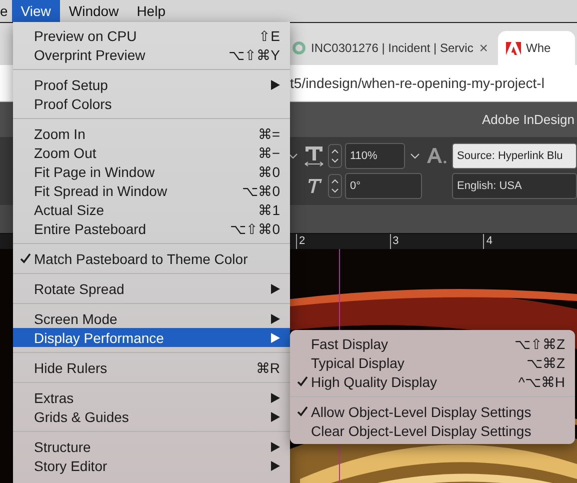 The width and height of the screenshot is (577, 483). Describe the element at coordinates (514, 156) in the screenshot. I see `character-style-field: Source: Hyperlink Blu` at that location.